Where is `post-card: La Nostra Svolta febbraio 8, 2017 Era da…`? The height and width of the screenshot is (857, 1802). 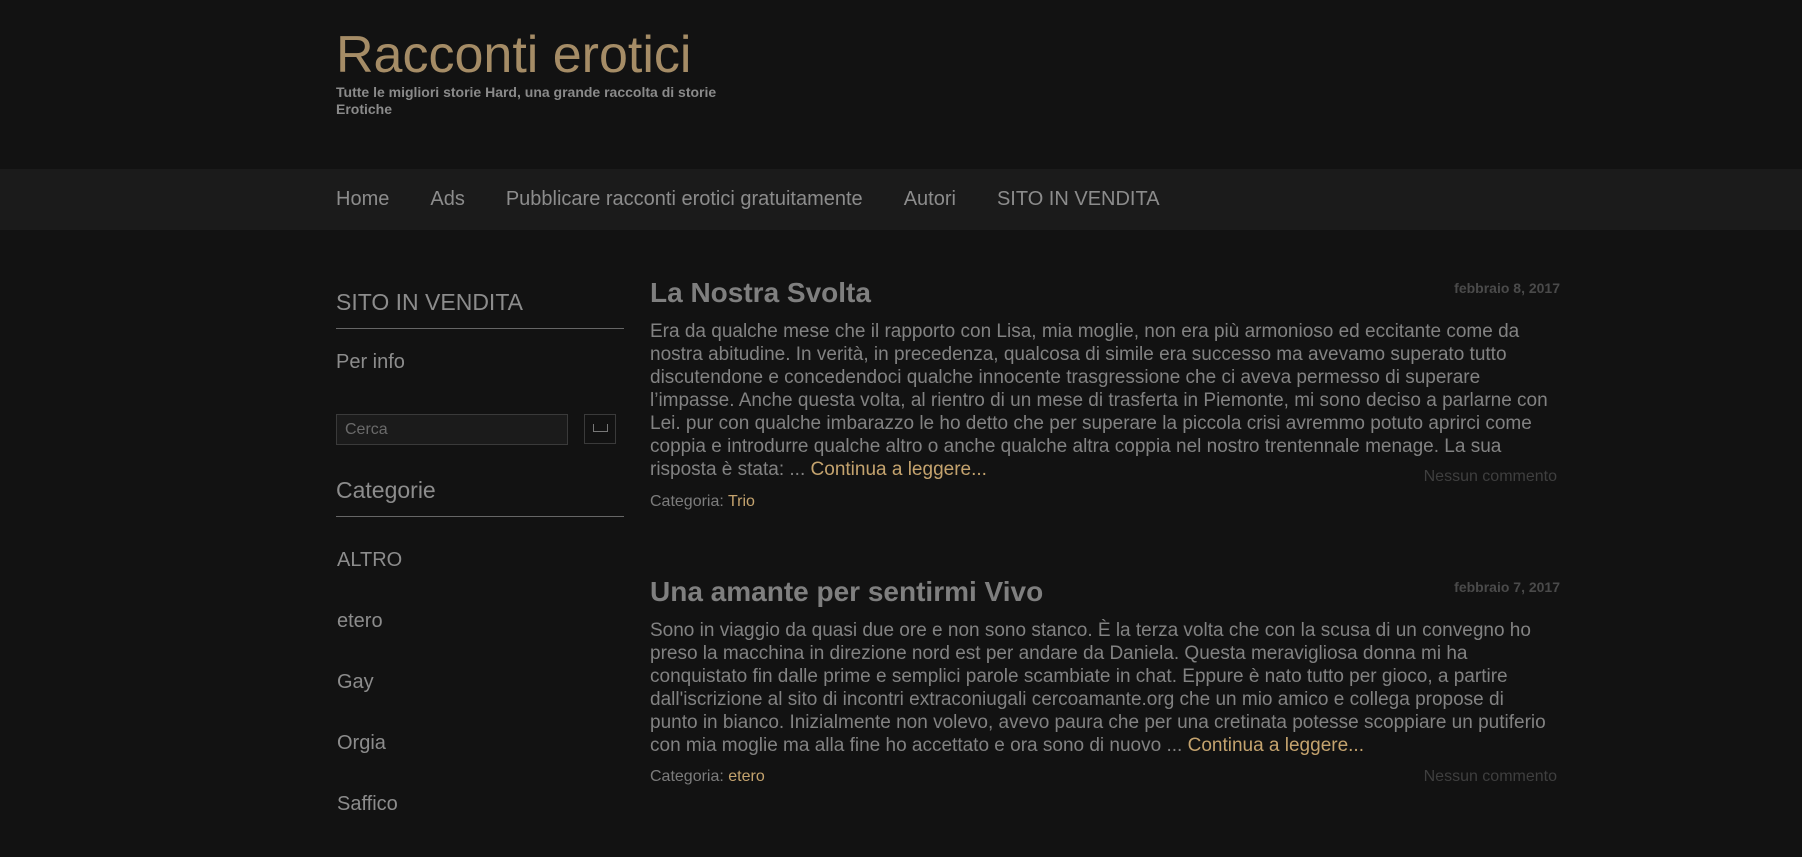
post-card: La Nostra Svolta febbraio 8, 2017 Era da… is located at coordinates (1105, 393).